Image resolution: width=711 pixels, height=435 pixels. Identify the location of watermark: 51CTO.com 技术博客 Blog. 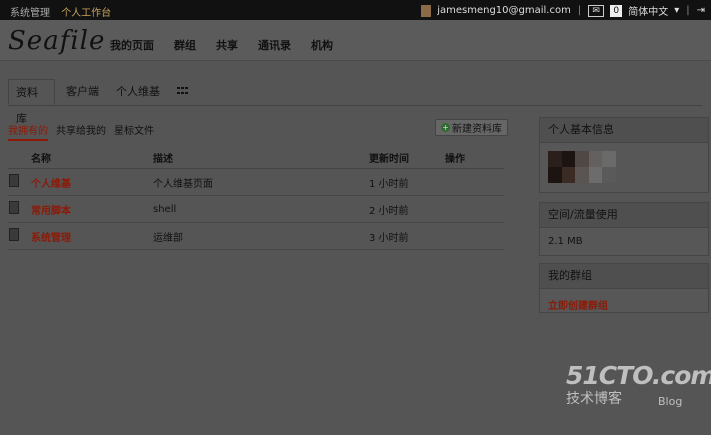
(638, 384).